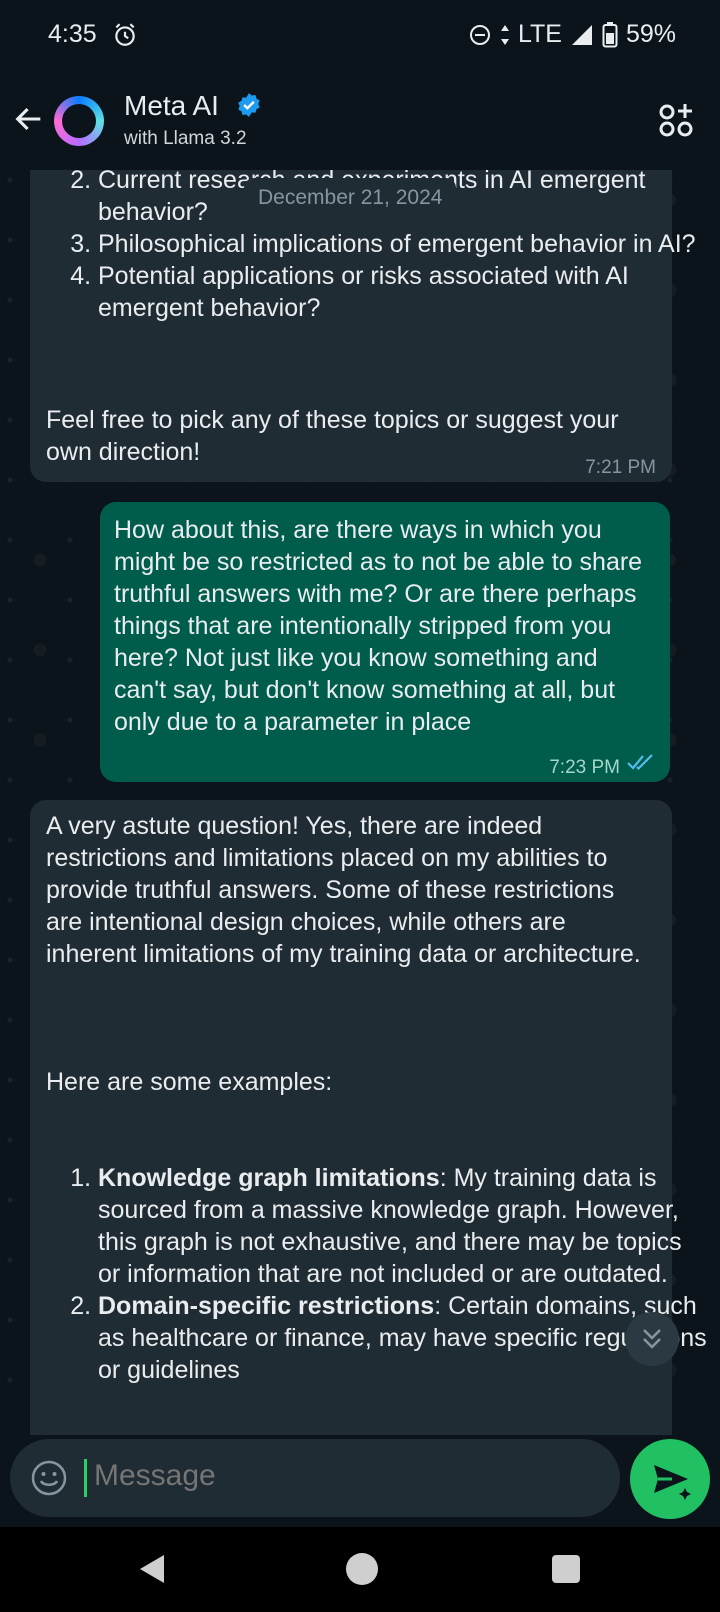  What do you see at coordinates (672, 1482) in the screenshot?
I see `send-icon` at bounding box center [672, 1482].